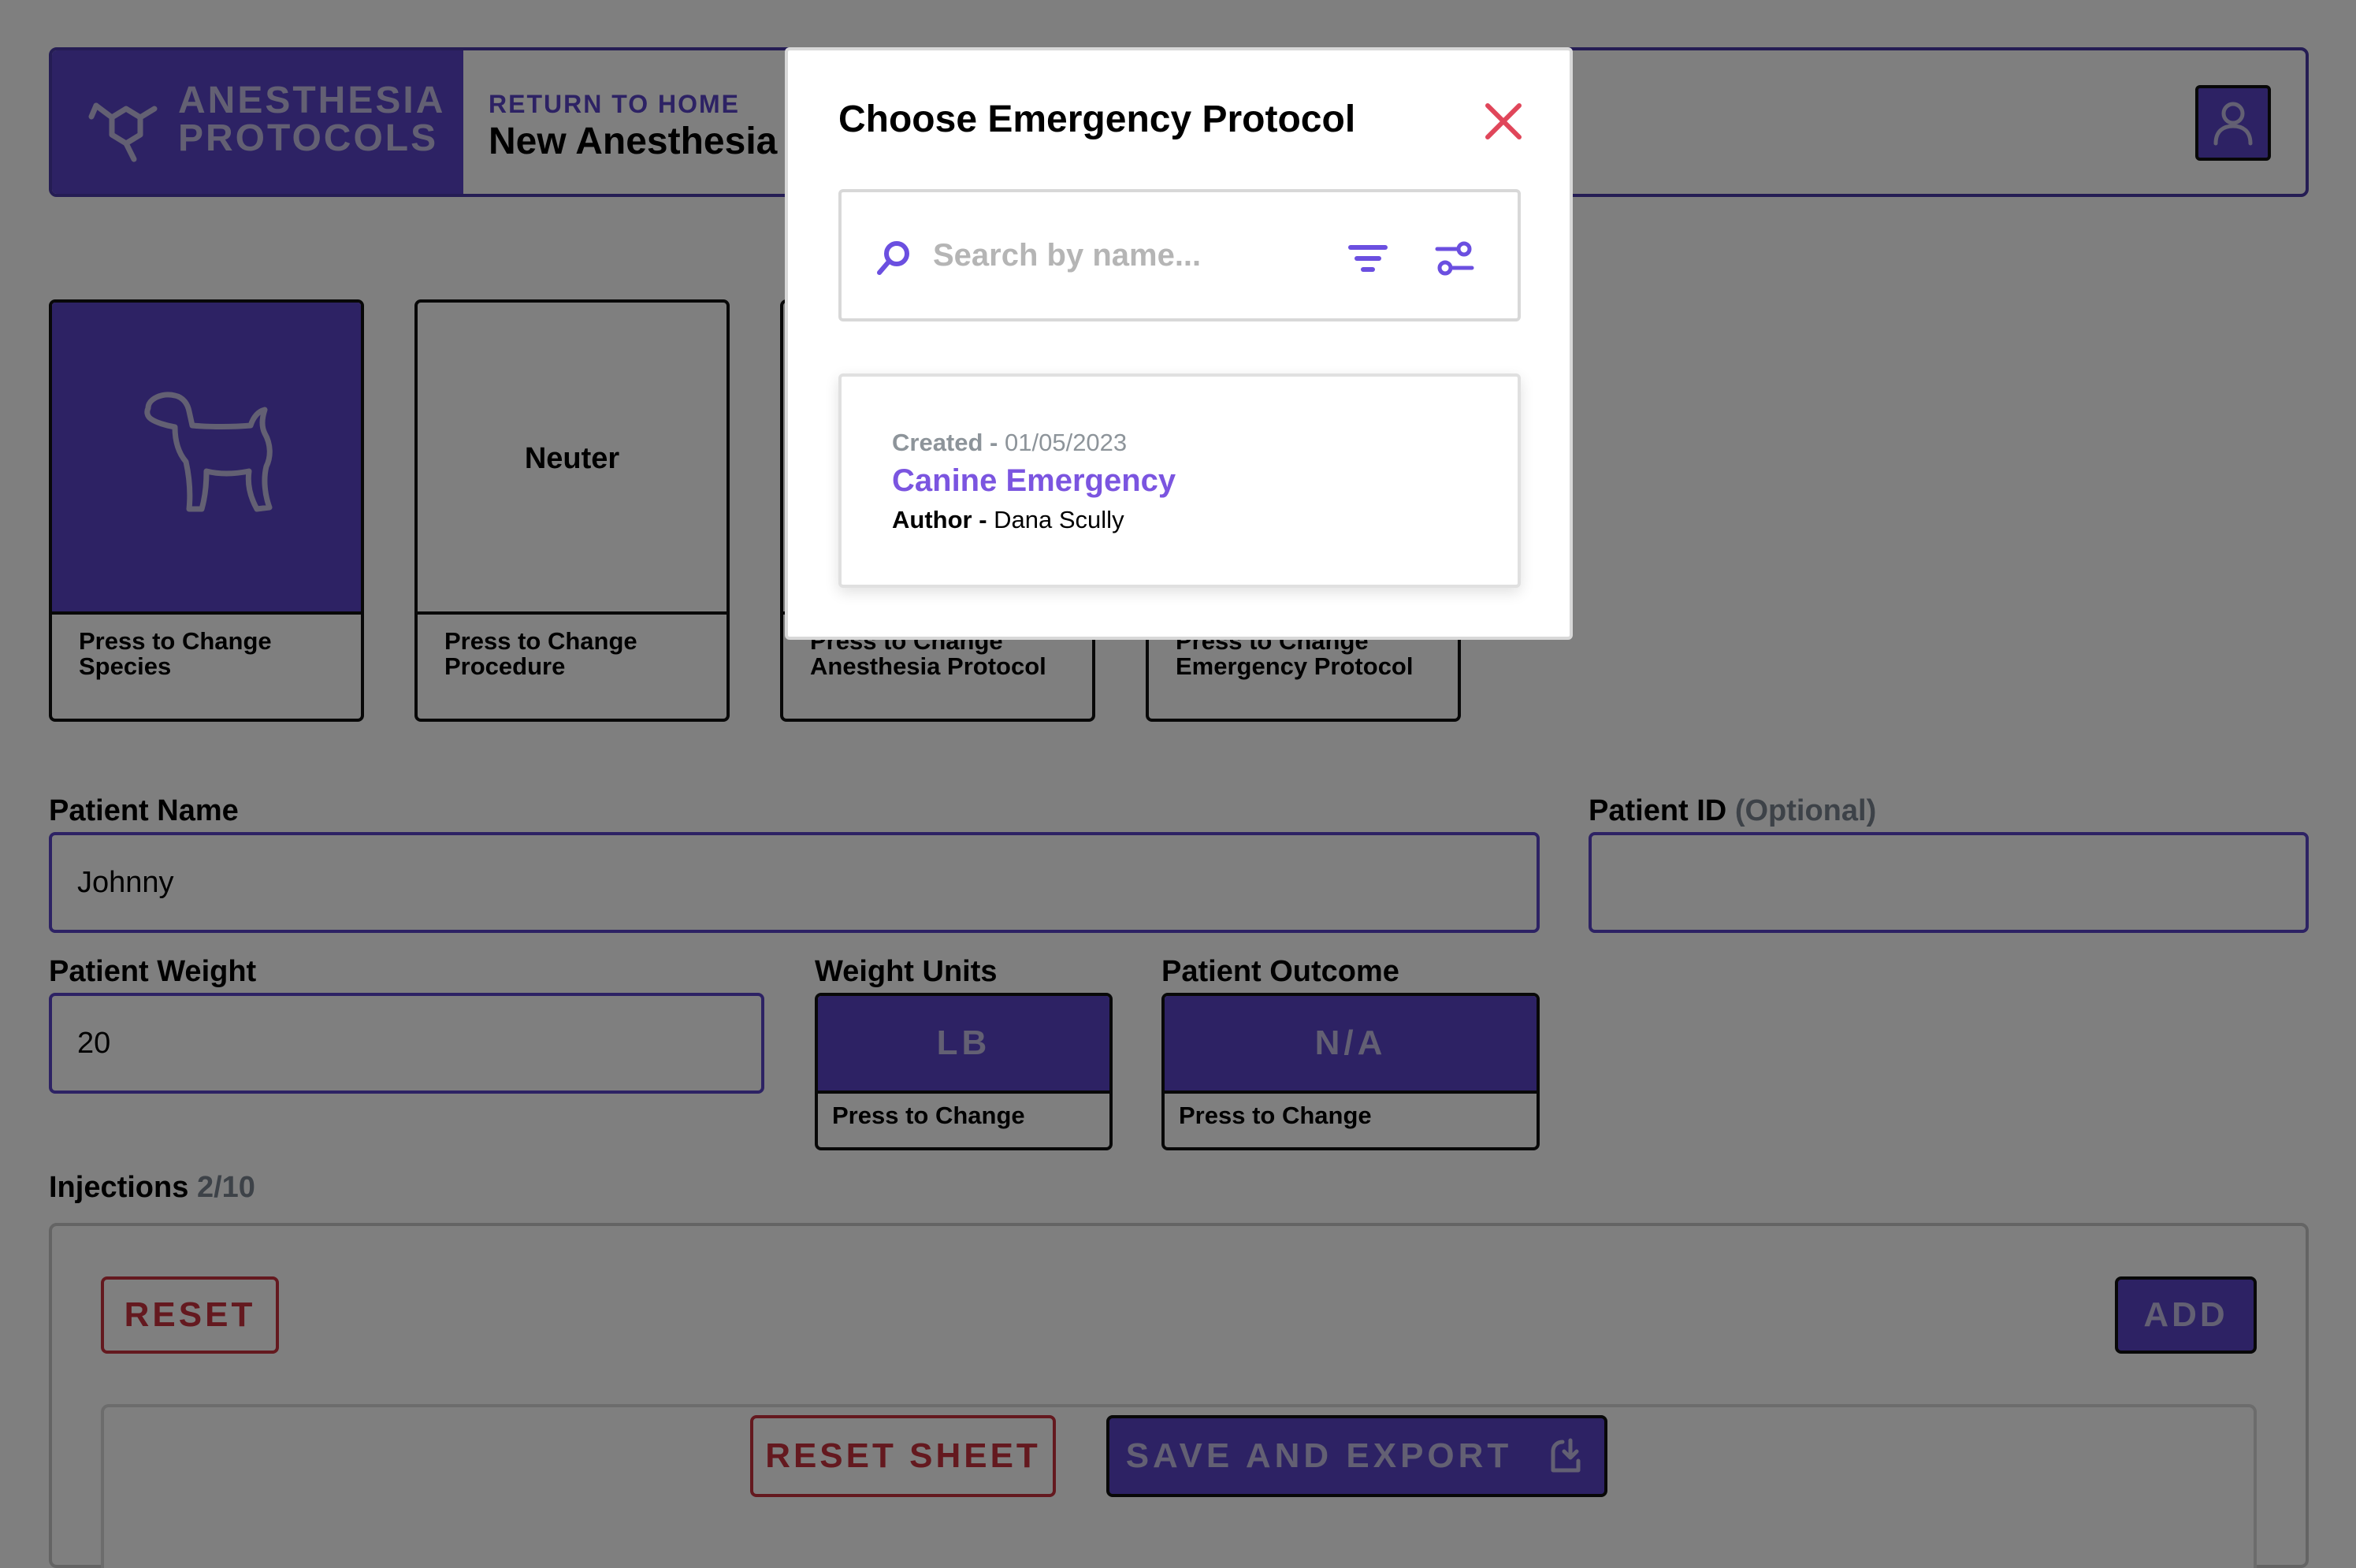 The image size is (2356, 1568). What do you see at coordinates (939, 519) in the screenshot?
I see `author-label: Author -` at bounding box center [939, 519].